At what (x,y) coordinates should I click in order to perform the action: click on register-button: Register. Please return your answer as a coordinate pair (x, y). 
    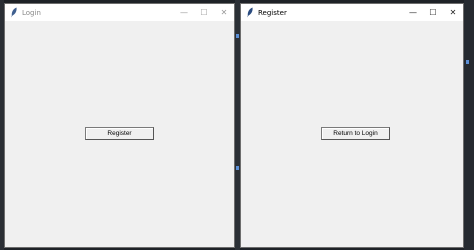
    Looking at the image, I should click on (119, 133).